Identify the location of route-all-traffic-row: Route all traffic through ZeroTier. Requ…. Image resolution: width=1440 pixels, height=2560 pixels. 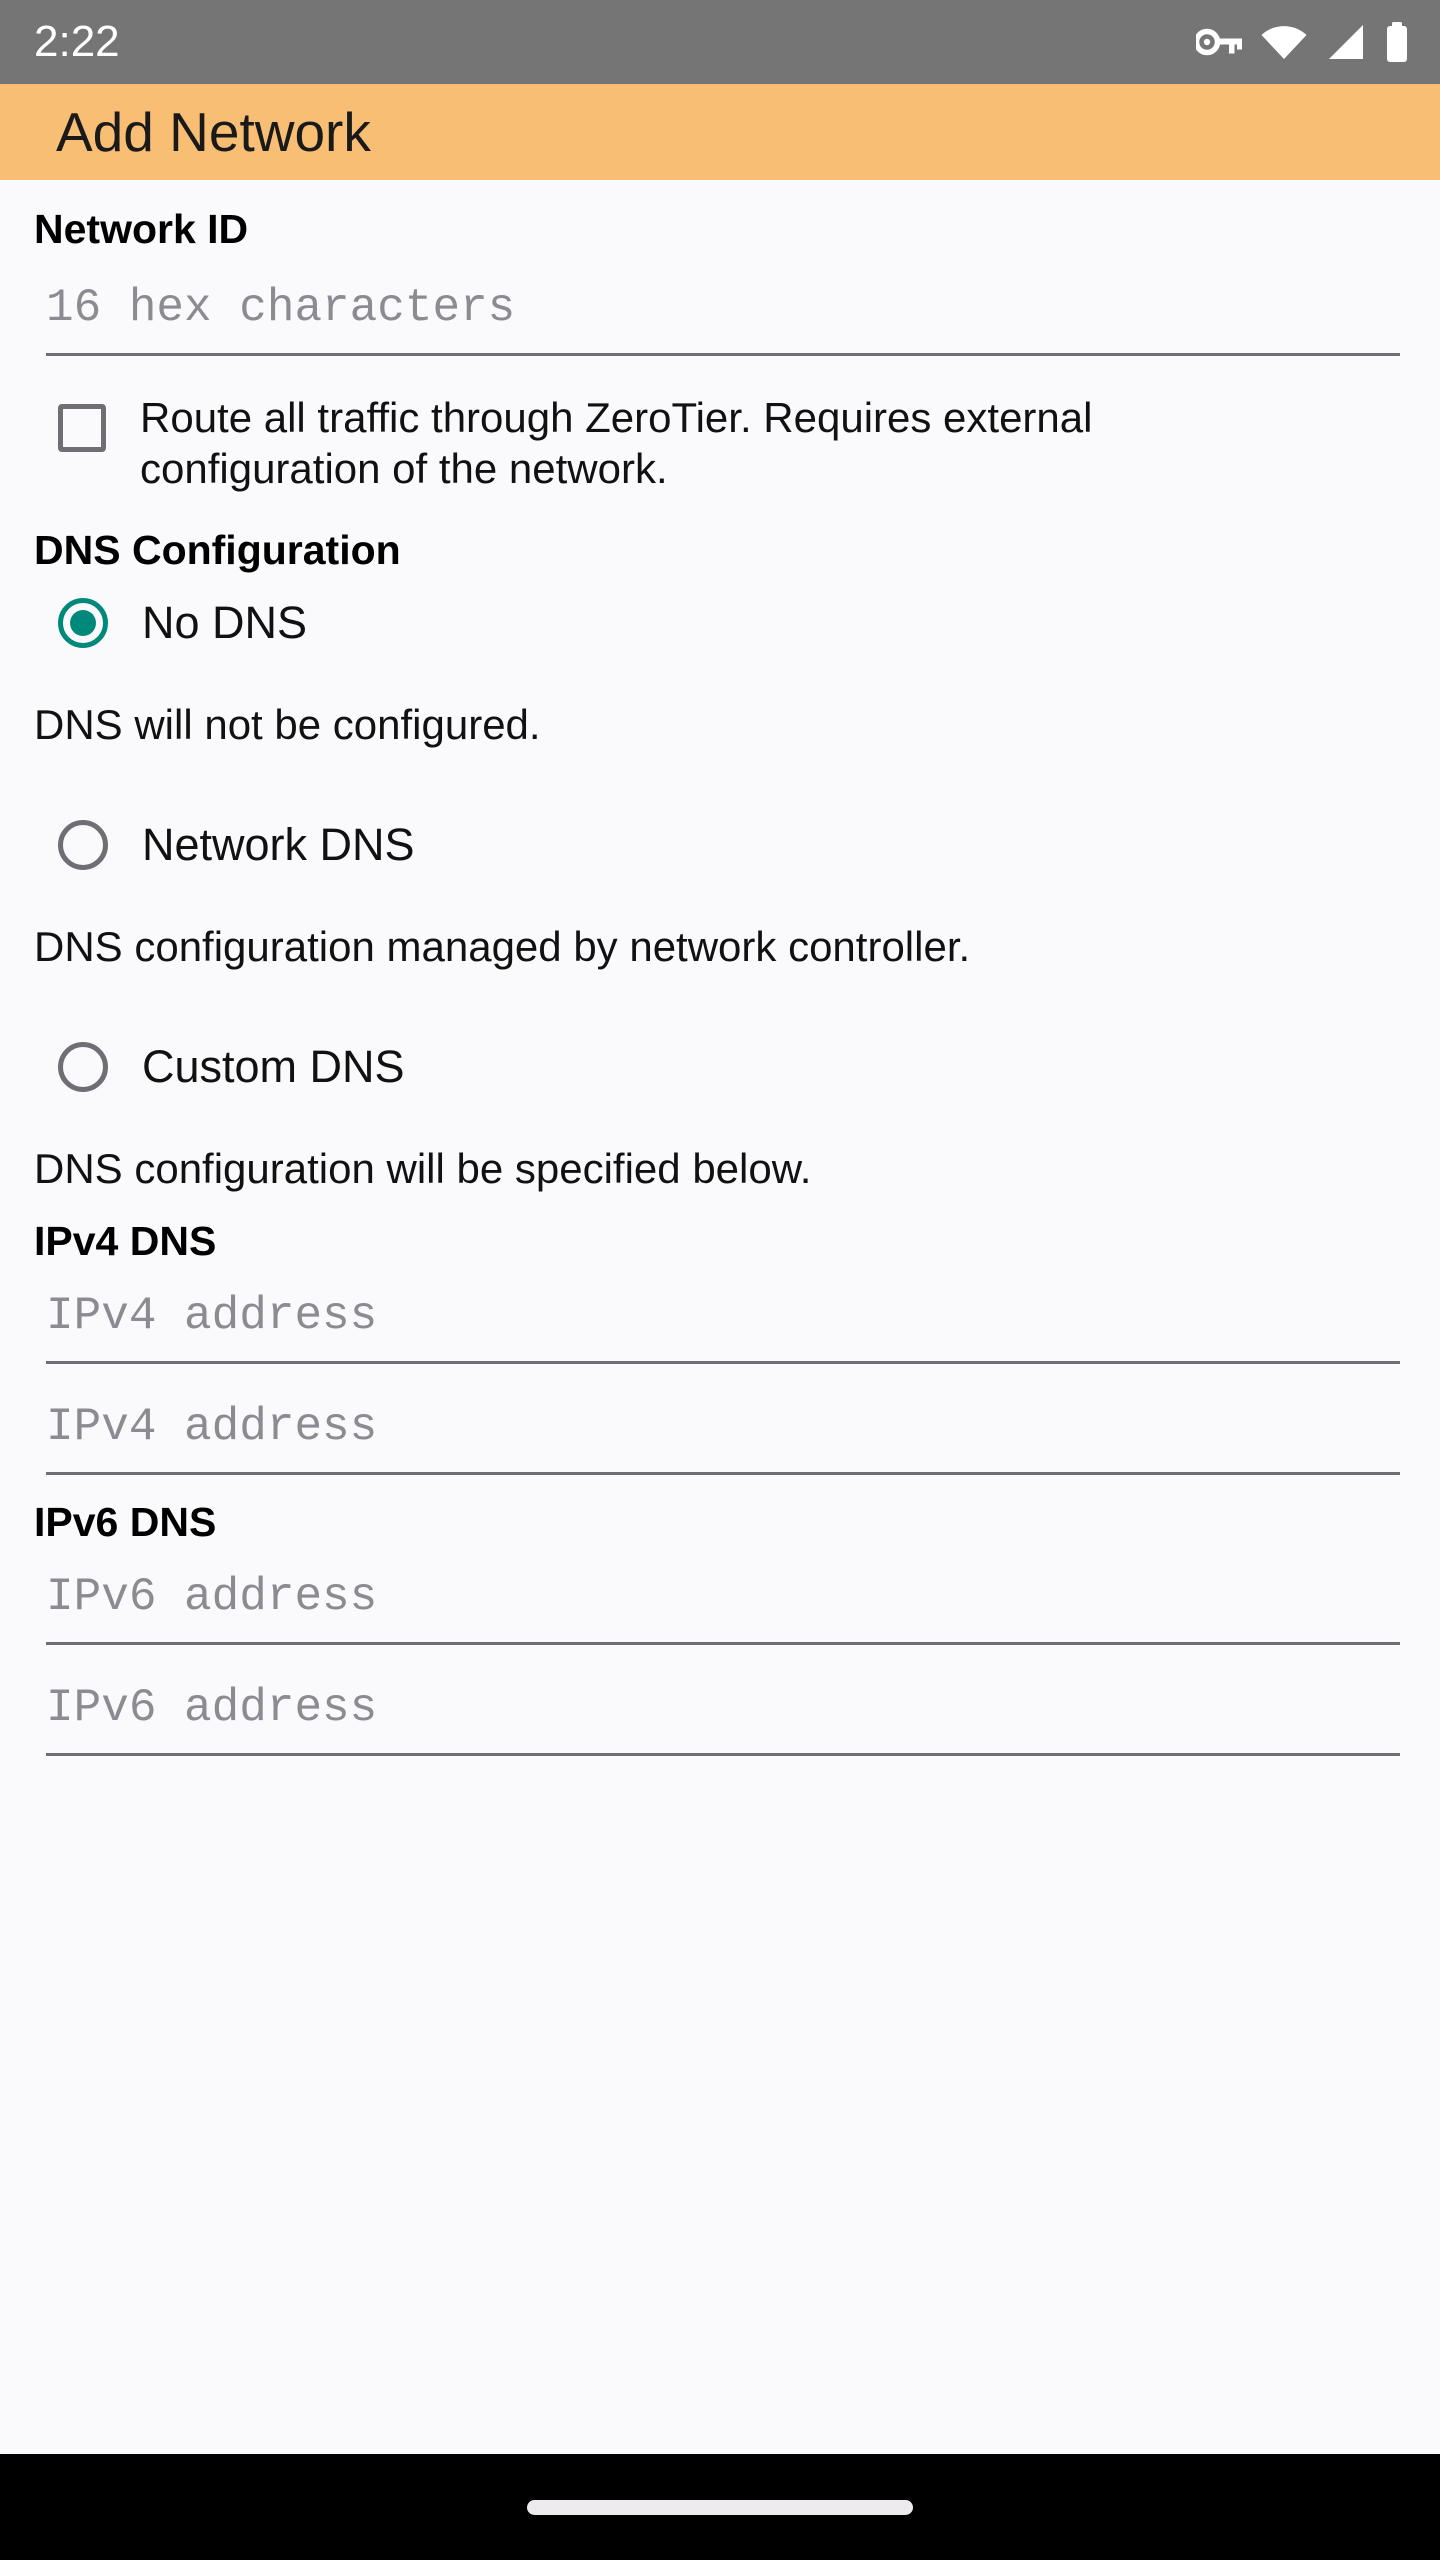
(720, 425).